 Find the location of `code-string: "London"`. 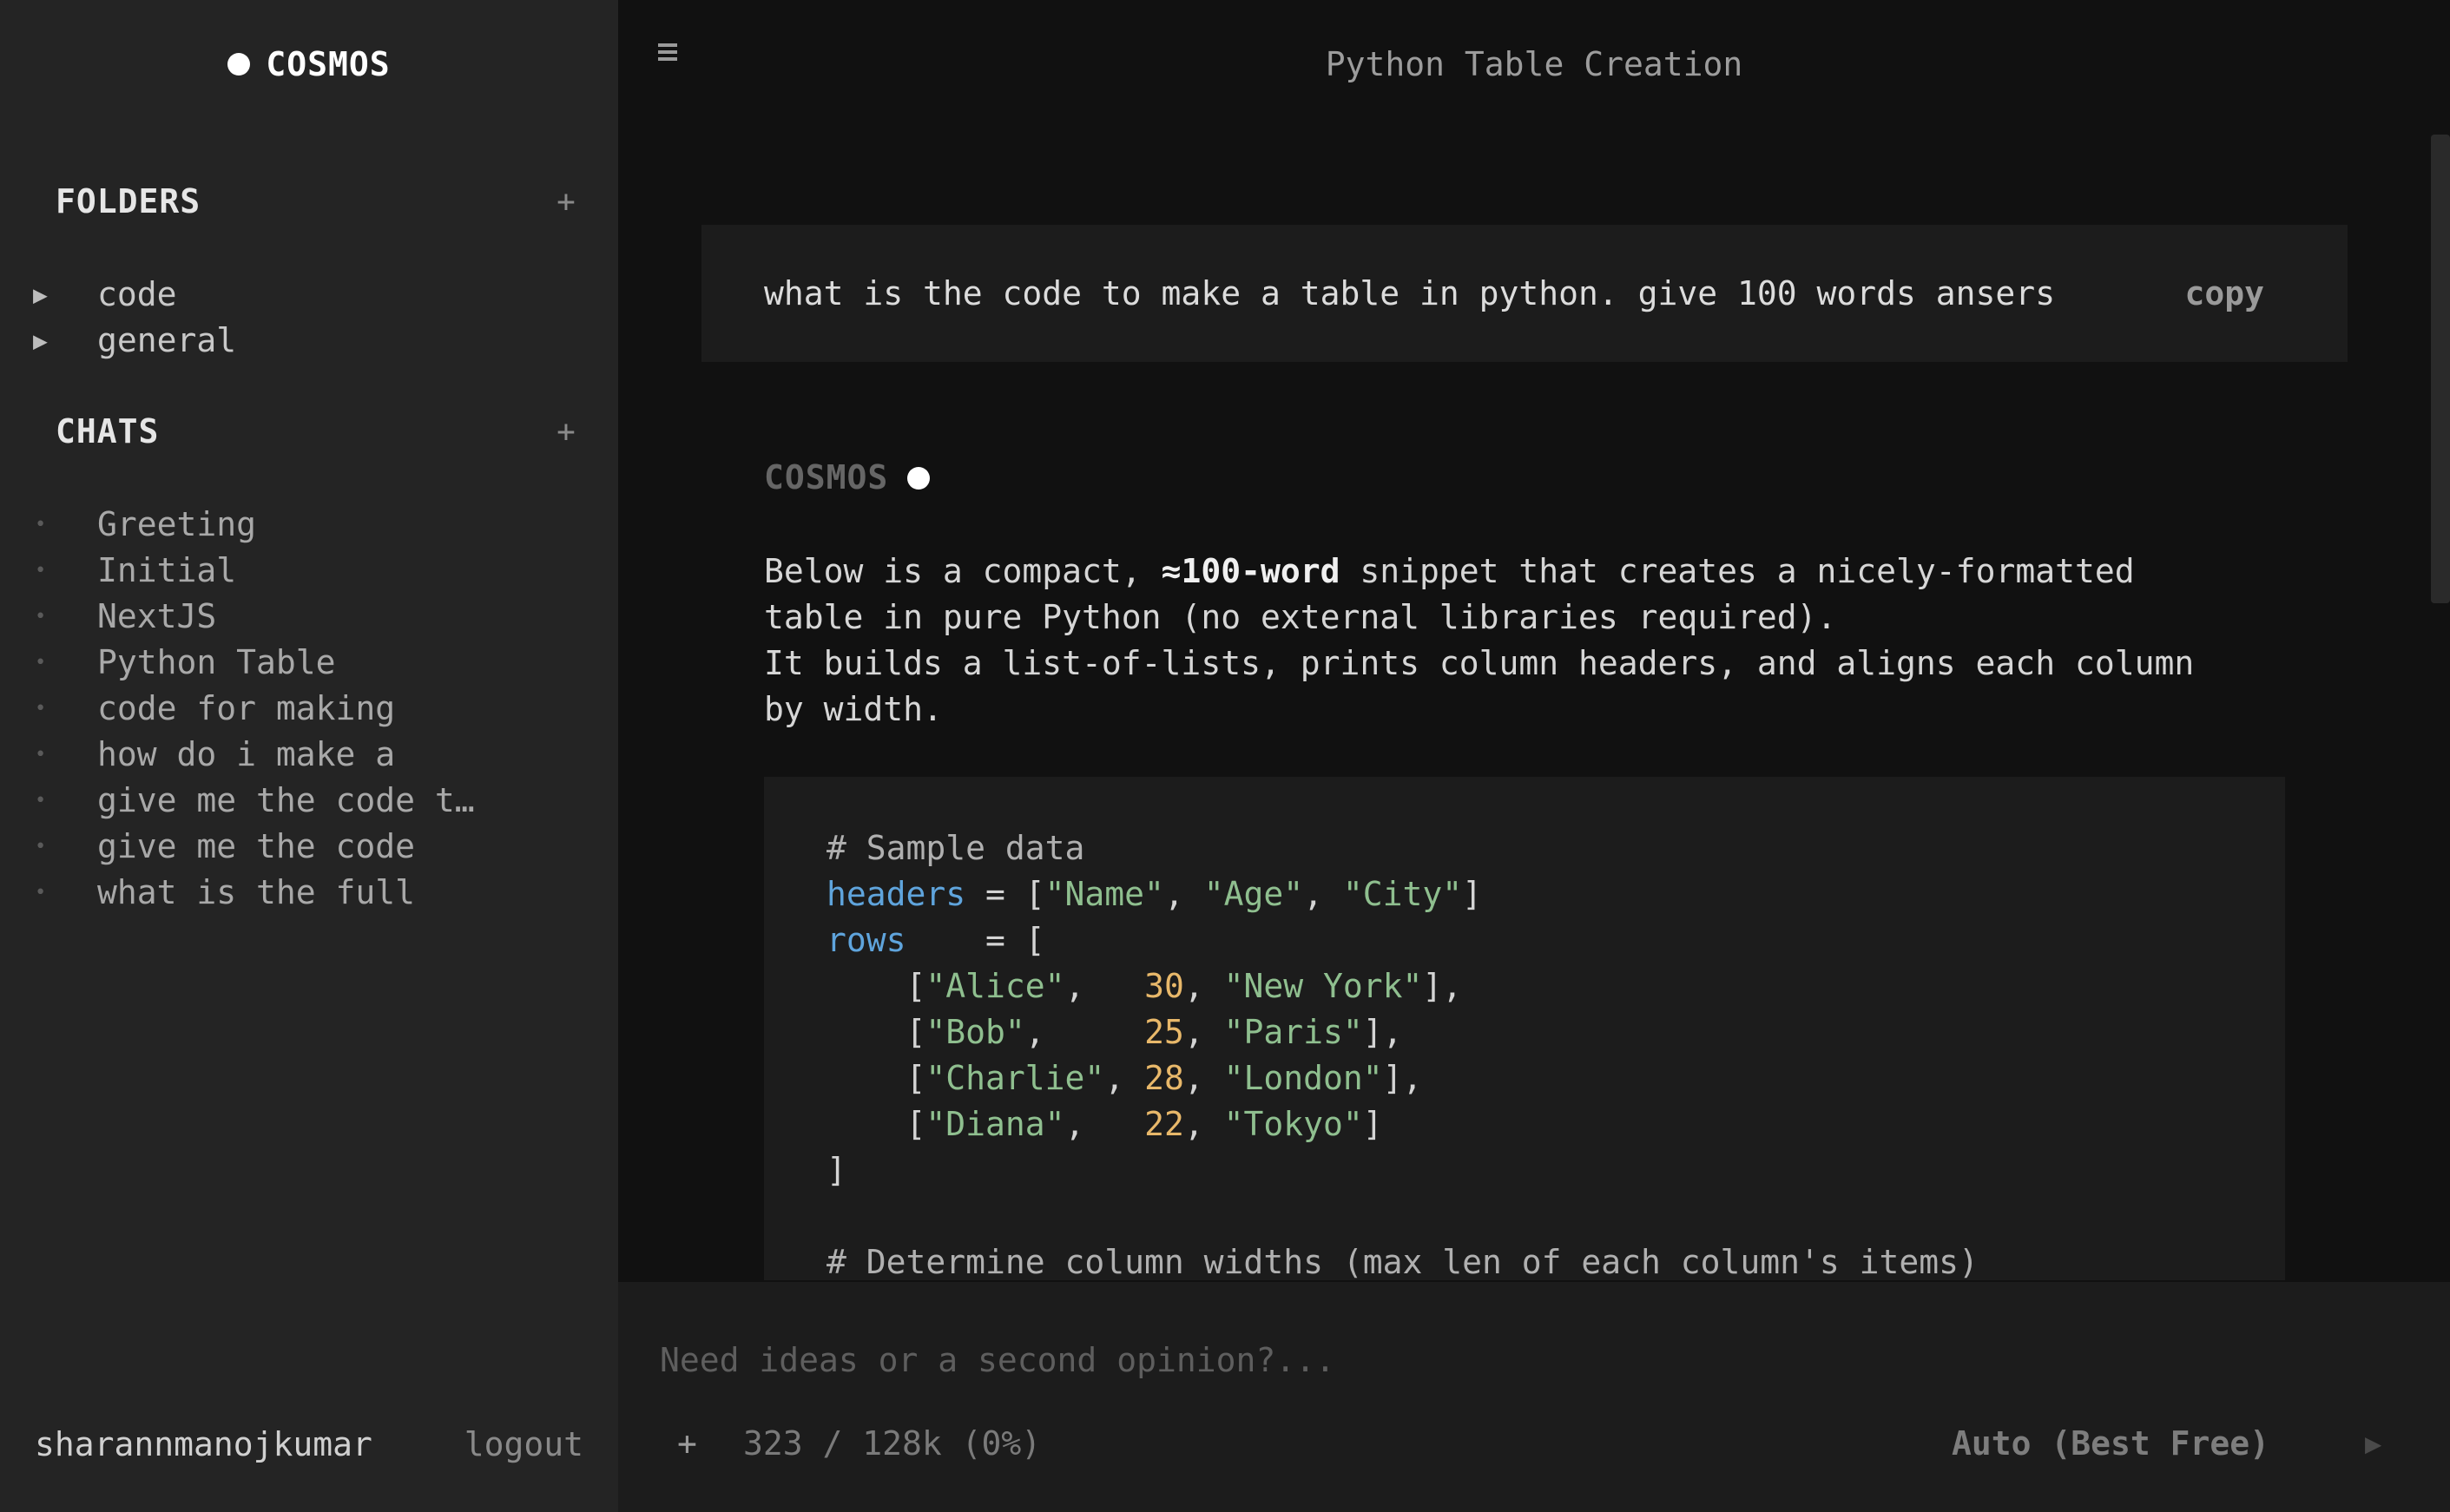

code-string: "London" is located at coordinates (1303, 1078).